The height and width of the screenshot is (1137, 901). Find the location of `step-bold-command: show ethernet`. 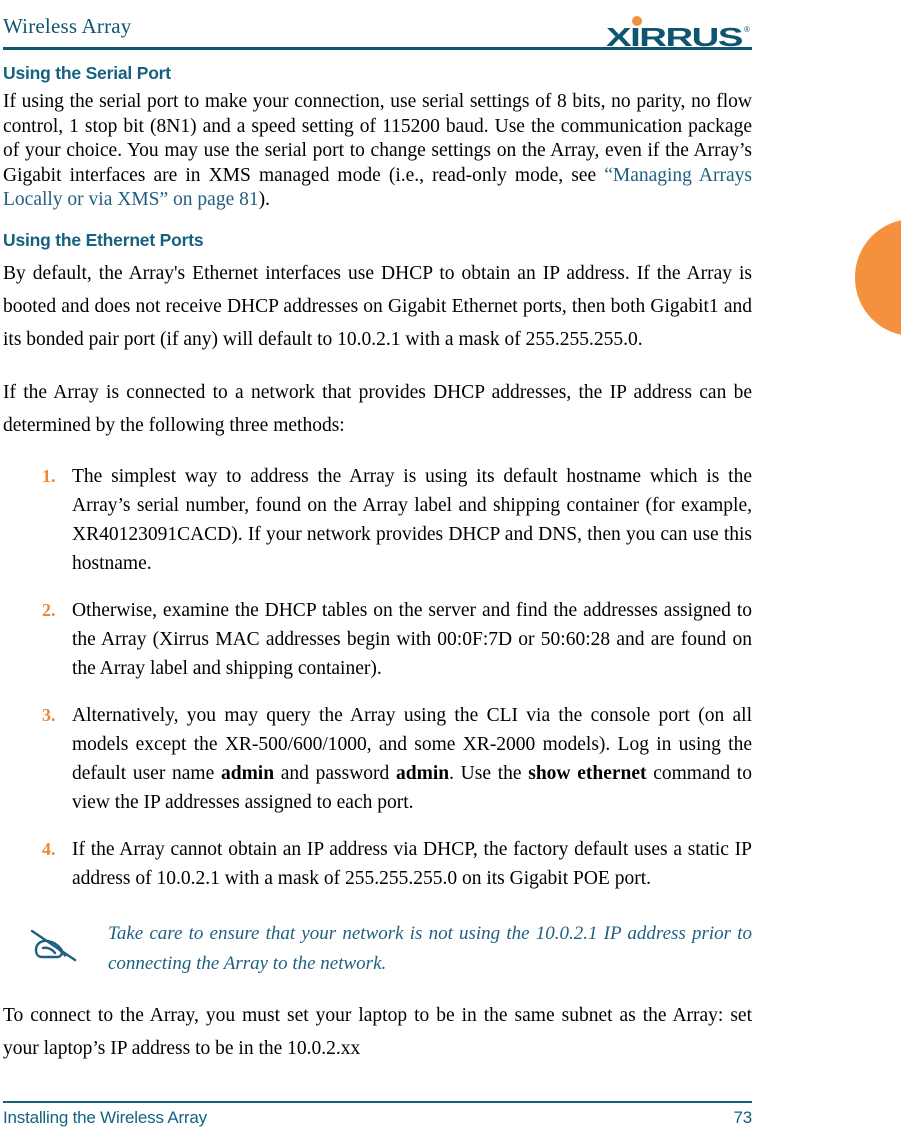

step-bold-command: show ethernet is located at coordinates (587, 773).